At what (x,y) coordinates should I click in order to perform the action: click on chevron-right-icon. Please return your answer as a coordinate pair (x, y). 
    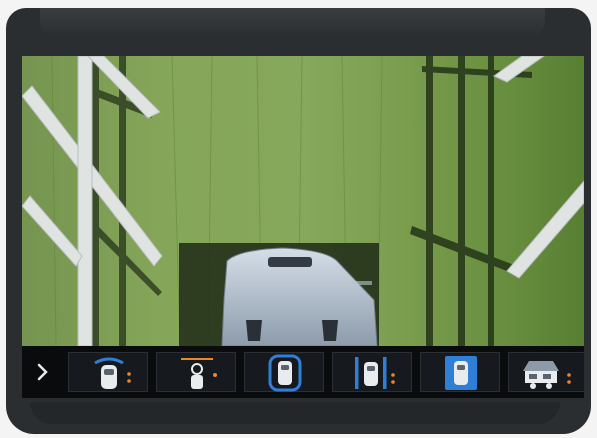
    Looking at the image, I should click on (42, 372).